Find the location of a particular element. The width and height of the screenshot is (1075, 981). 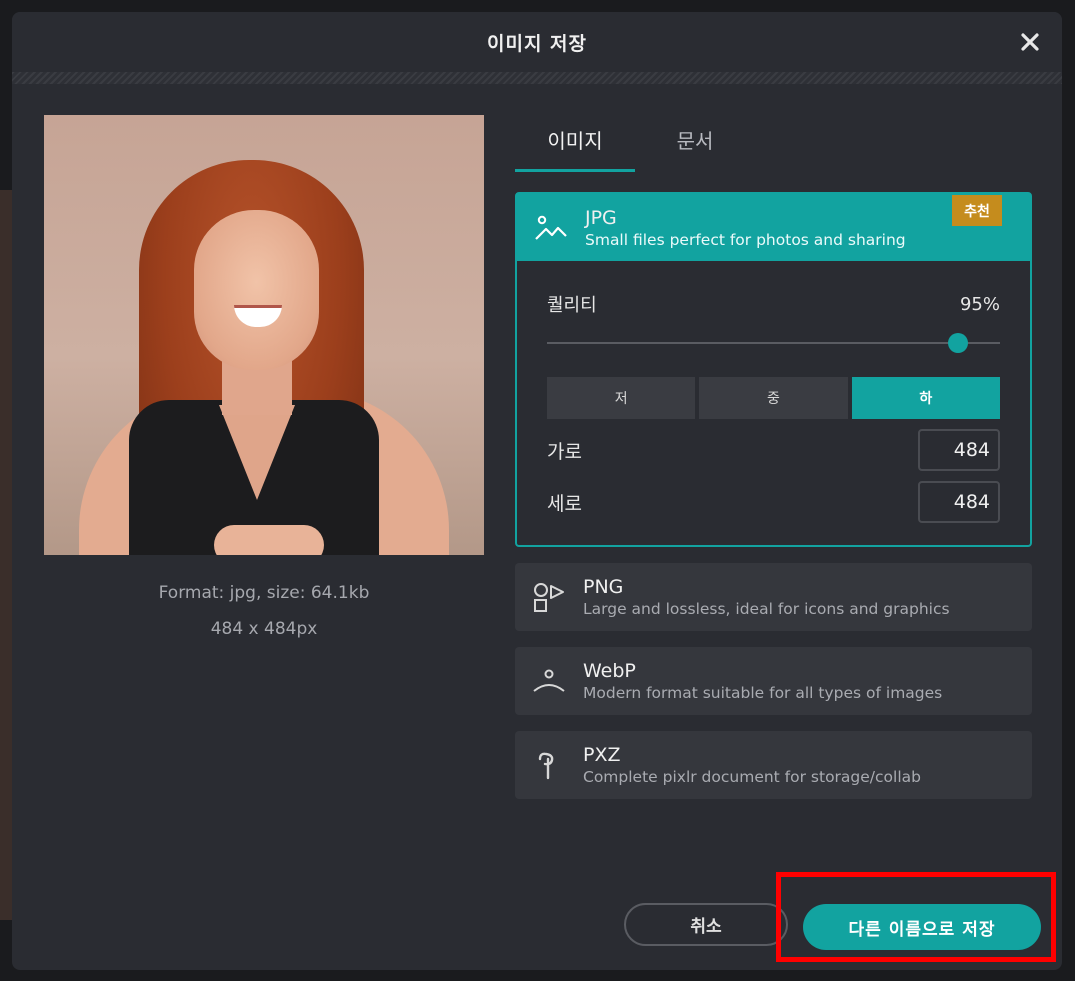

width-label: 가로 is located at coordinates (564, 451).